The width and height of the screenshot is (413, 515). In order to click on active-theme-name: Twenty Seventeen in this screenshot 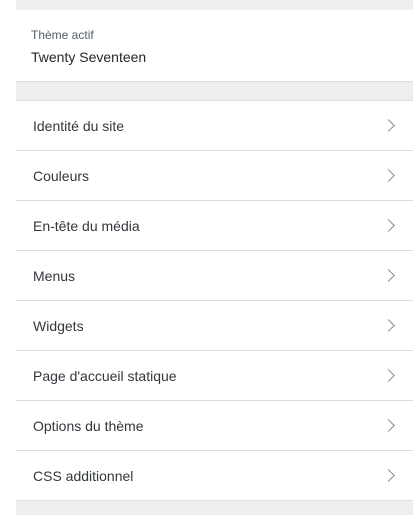, I will do `click(89, 57)`.